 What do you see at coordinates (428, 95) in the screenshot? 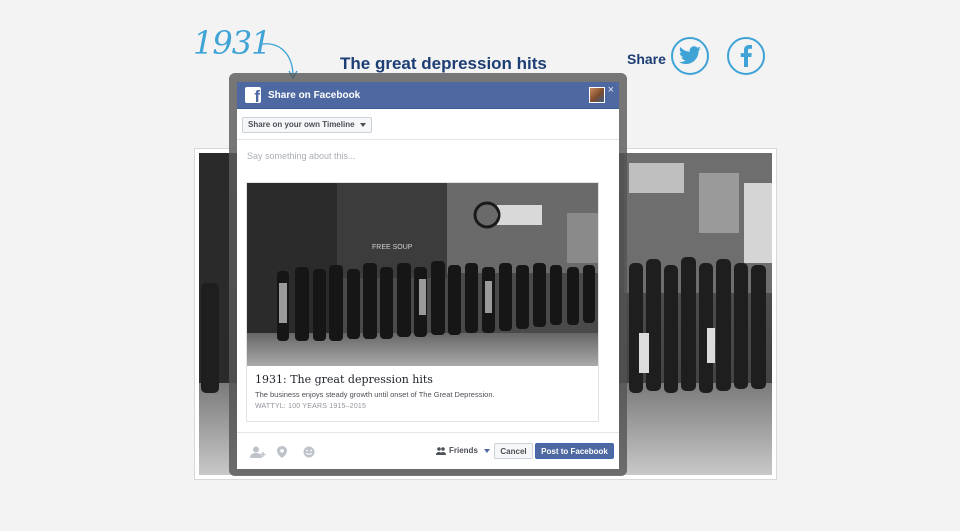
I see `dialog-header: f Share on Facebook ×` at bounding box center [428, 95].